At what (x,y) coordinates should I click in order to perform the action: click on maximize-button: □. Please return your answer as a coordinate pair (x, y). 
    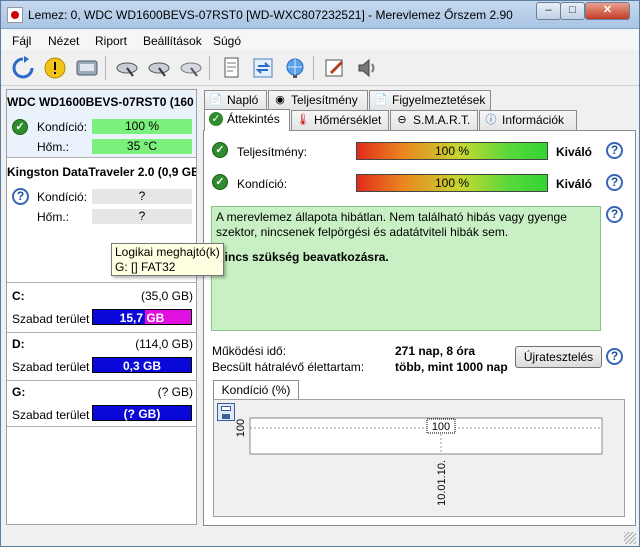
    Looking at the image, I should click on (572, 11).